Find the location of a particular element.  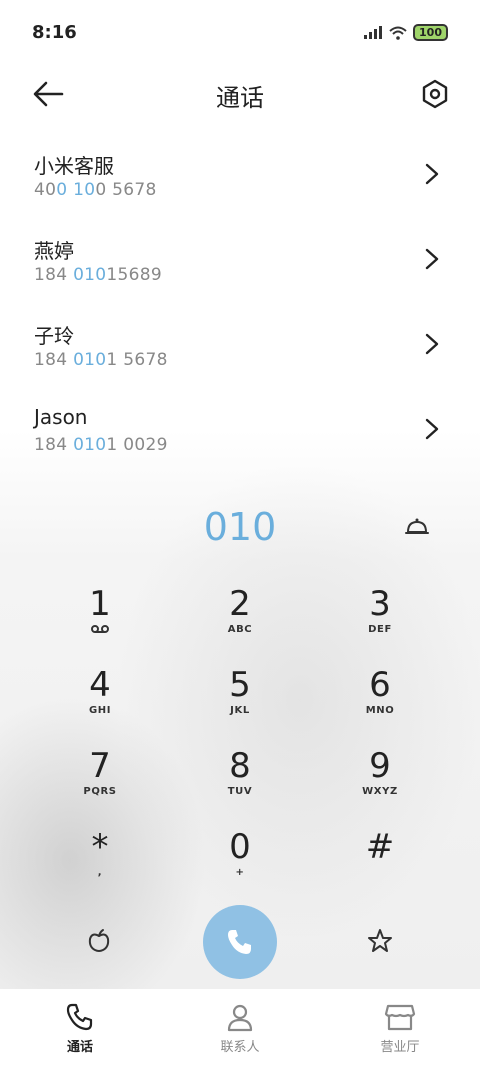

key-digit: 9 is located at coordinates (380, 766).